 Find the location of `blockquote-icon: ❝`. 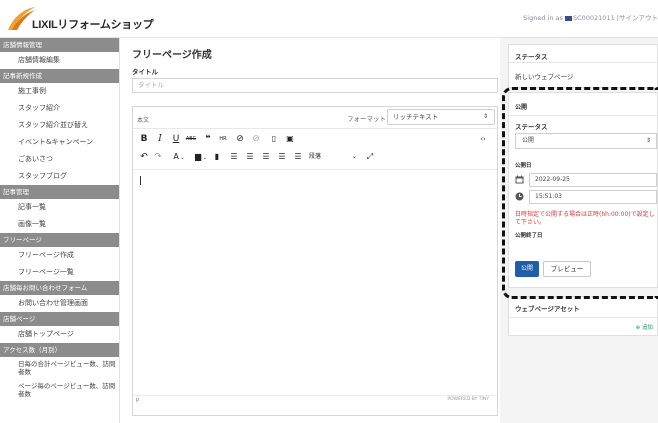

blockquote-icon: ❝ is located at coordinates (208, 139).